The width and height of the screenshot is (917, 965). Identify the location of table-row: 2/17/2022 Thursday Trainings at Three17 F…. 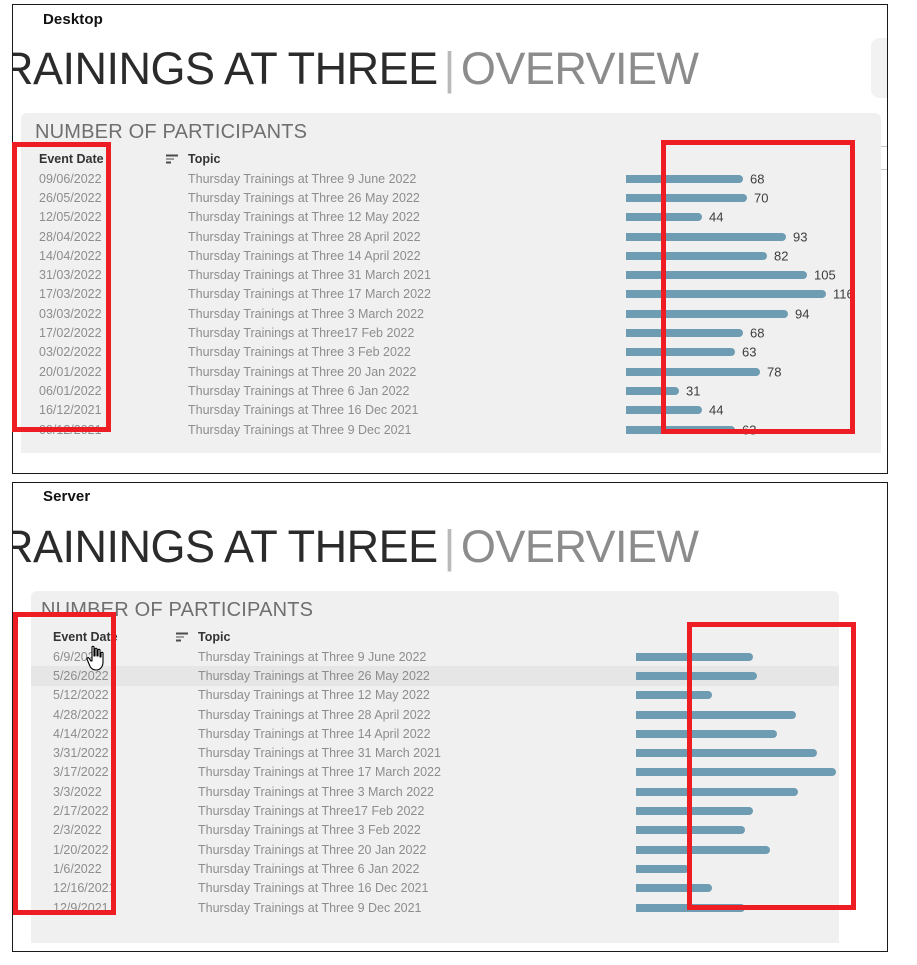
(435, 810).